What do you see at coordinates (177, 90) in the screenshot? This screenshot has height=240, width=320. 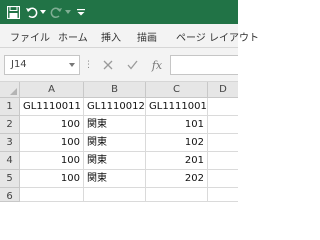 I see `column-header-c: C` at bounding box center [177, 90].